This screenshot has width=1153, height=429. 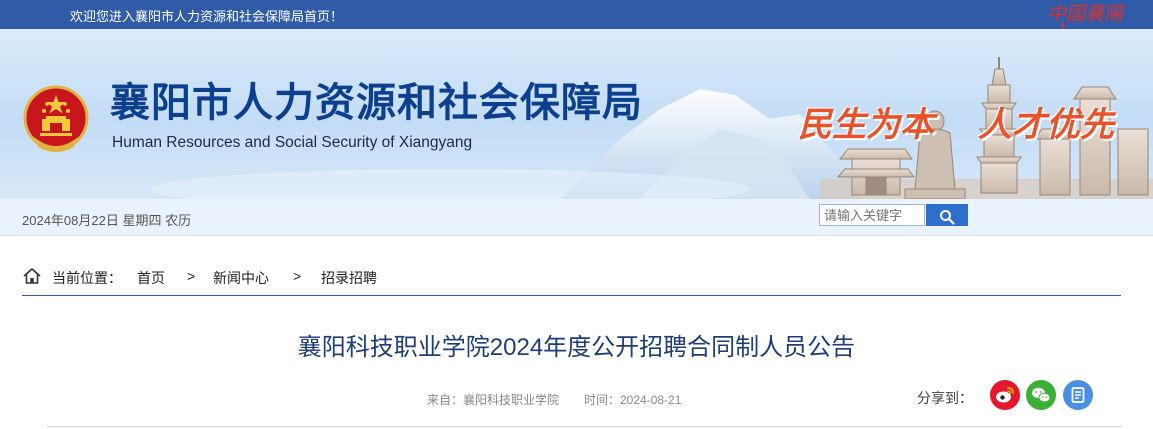 What do you see at coordinates (207, 16) in the screenshot?
I see `welcome-text: 欢迎您进入襄阳市人力资源和社会保障局首页！` at bounding box center [207, 16].